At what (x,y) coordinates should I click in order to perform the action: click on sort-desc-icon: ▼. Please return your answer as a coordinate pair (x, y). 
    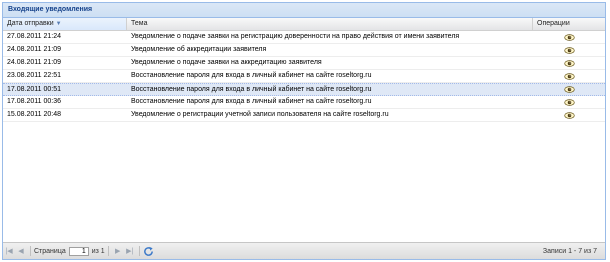
    Looking at the image, I should click on (58, 24).